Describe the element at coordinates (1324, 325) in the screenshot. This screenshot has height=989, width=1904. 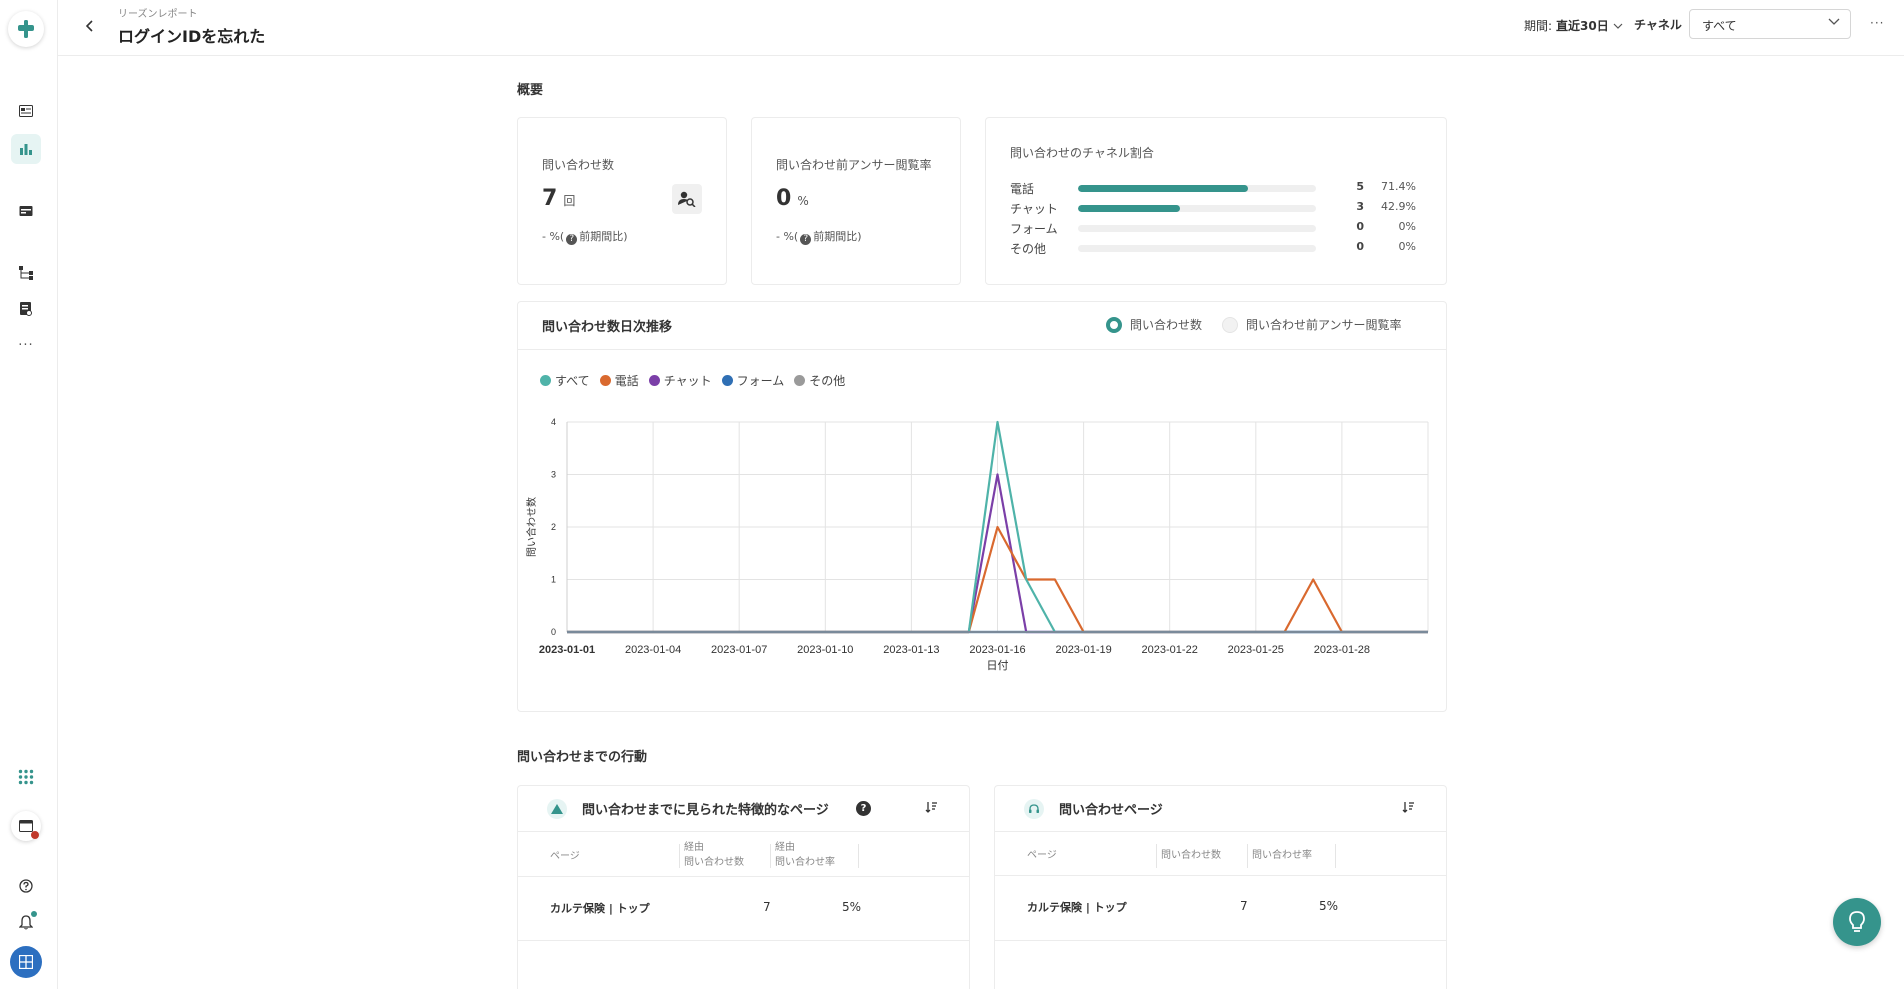
I see `radio-view-rate-label: 問い合わせ前アンサー閲覧率` at that location.